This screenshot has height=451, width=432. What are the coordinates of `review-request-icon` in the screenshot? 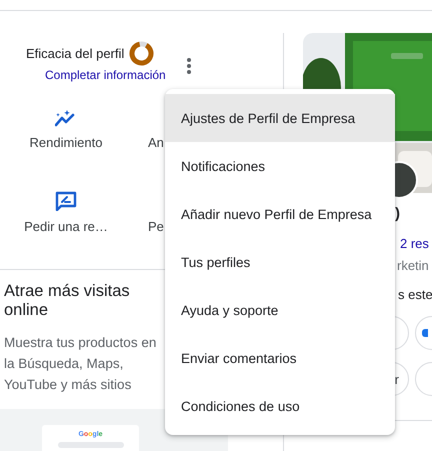 It's located at (66, 201).